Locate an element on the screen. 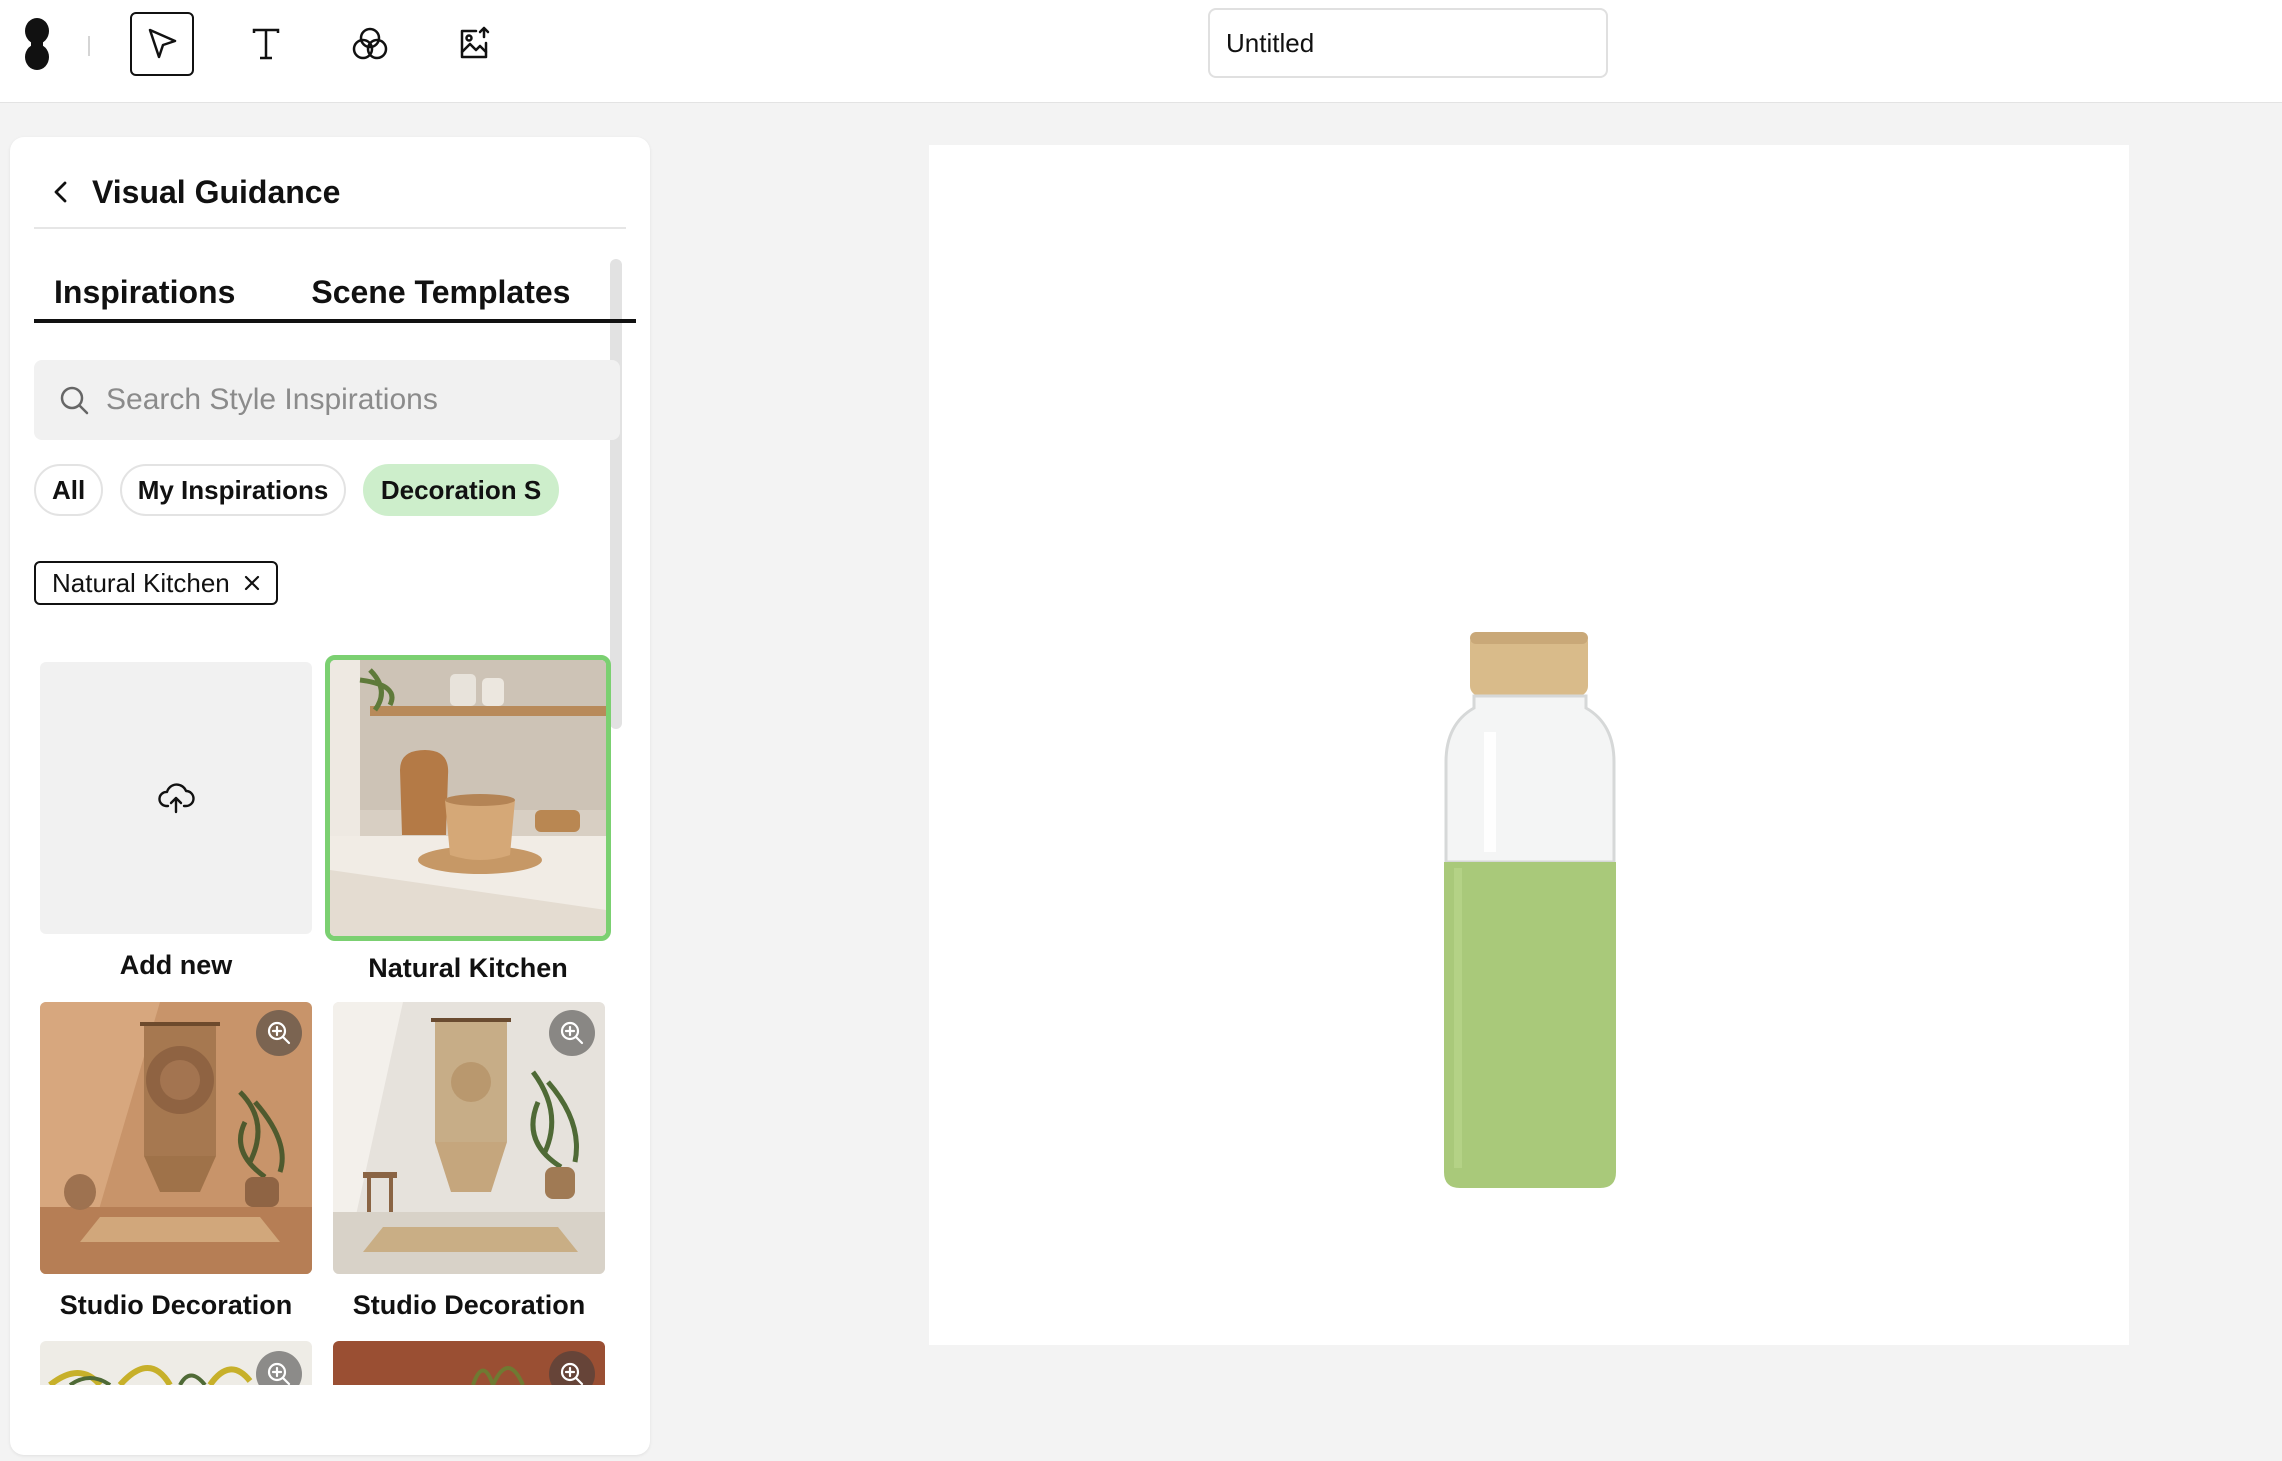 Image resolution: width=2282 pixels, height=1461 pixels. add-new-thumb is located at coordinates (176, 798).